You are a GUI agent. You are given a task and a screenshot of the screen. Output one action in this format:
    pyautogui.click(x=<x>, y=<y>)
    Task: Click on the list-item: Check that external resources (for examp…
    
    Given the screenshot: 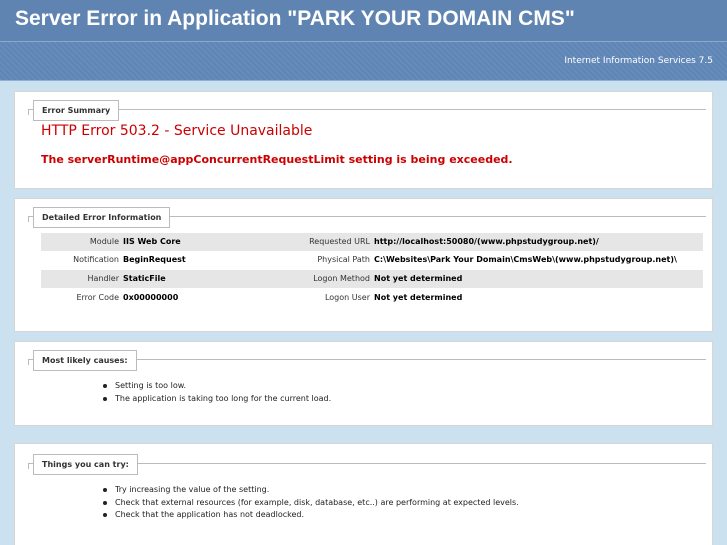 What is the action you would take?
    pyautogui.click(x=310, y=503)
    